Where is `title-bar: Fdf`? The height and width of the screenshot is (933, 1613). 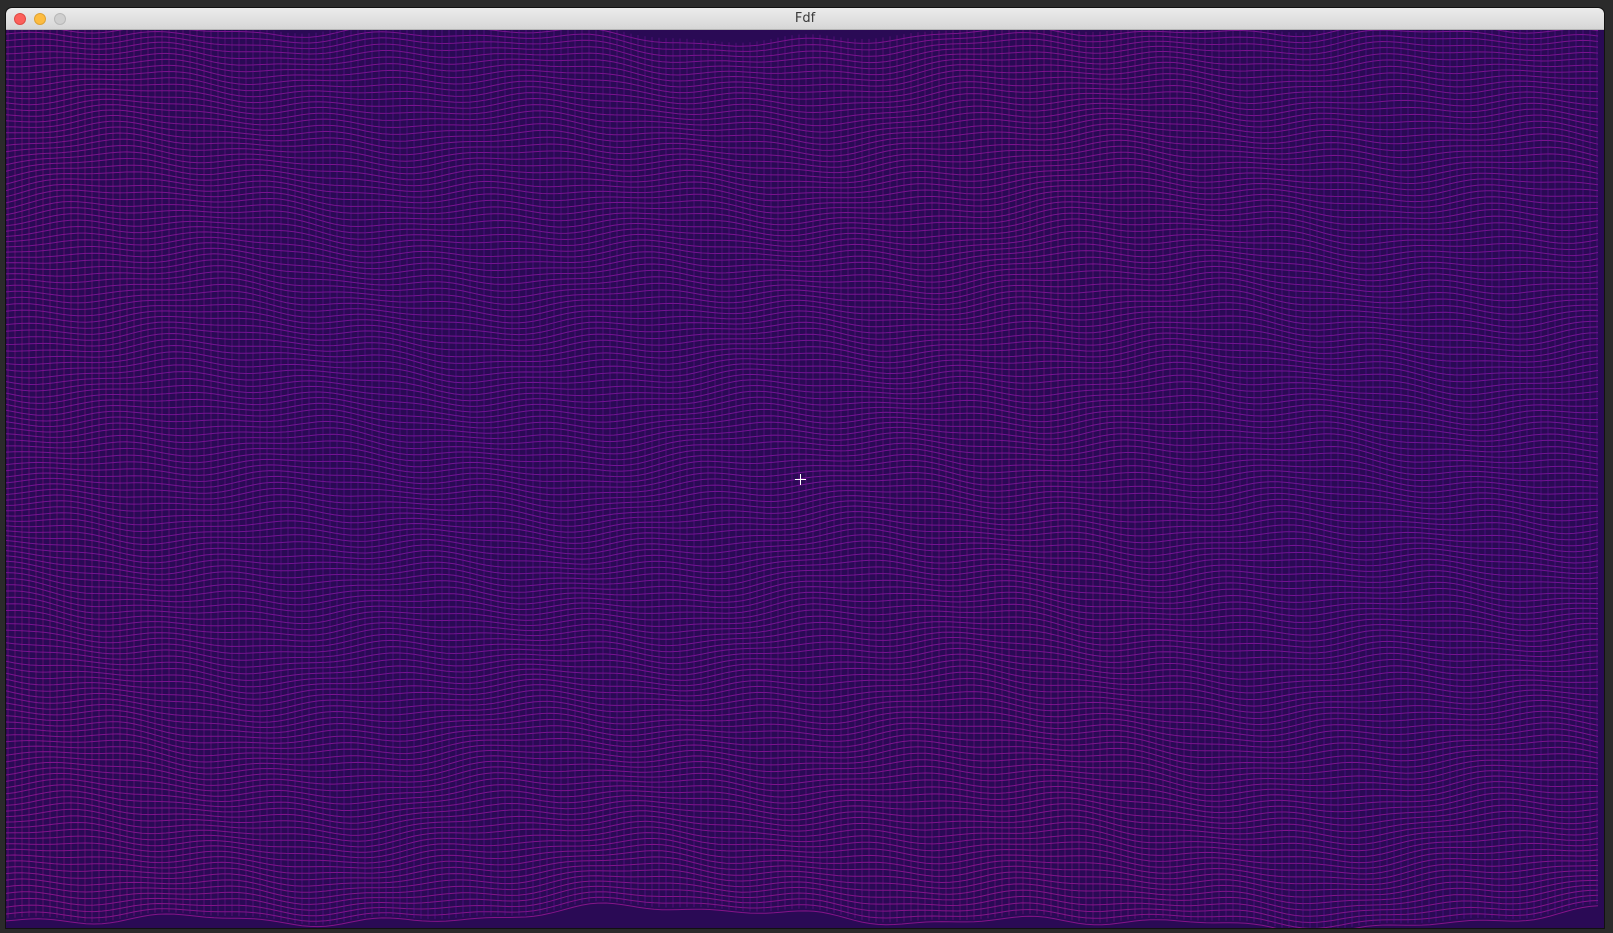 title-bar: Fdf is located at coordinates (805, 19).